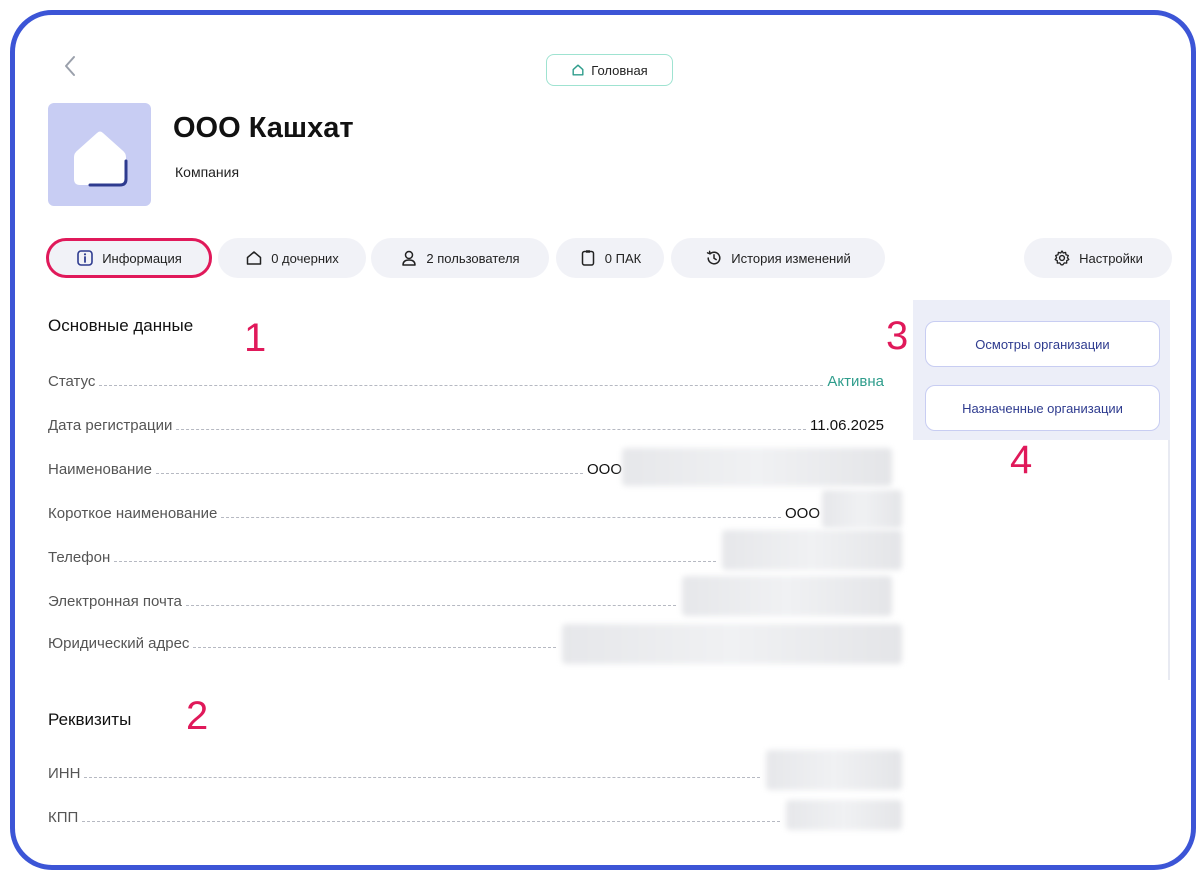 The image size is (1202, 870). I want to click on section-title-requisites: Реквизиты, so click(90, 719).